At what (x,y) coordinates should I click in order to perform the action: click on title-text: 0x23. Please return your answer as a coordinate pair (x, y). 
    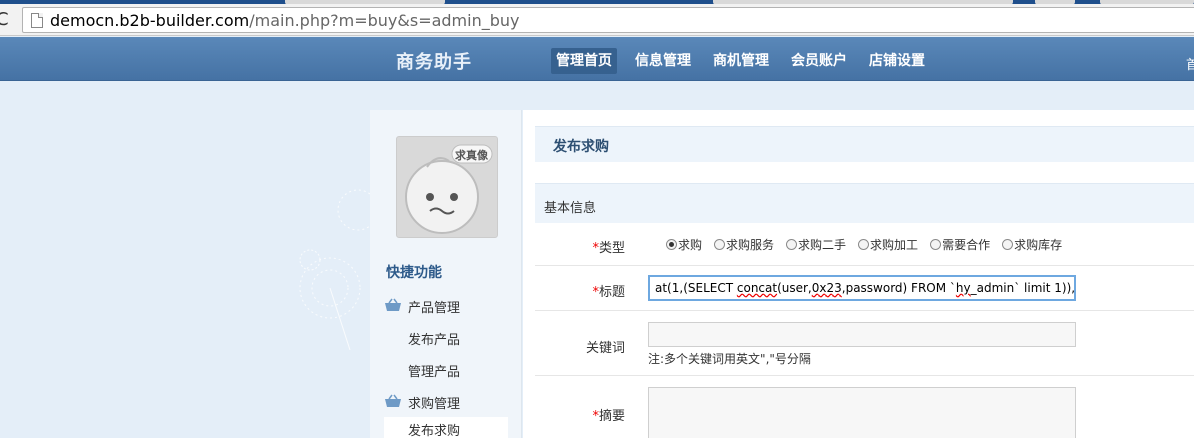
    Looking at the image, I should click on (826, 288).